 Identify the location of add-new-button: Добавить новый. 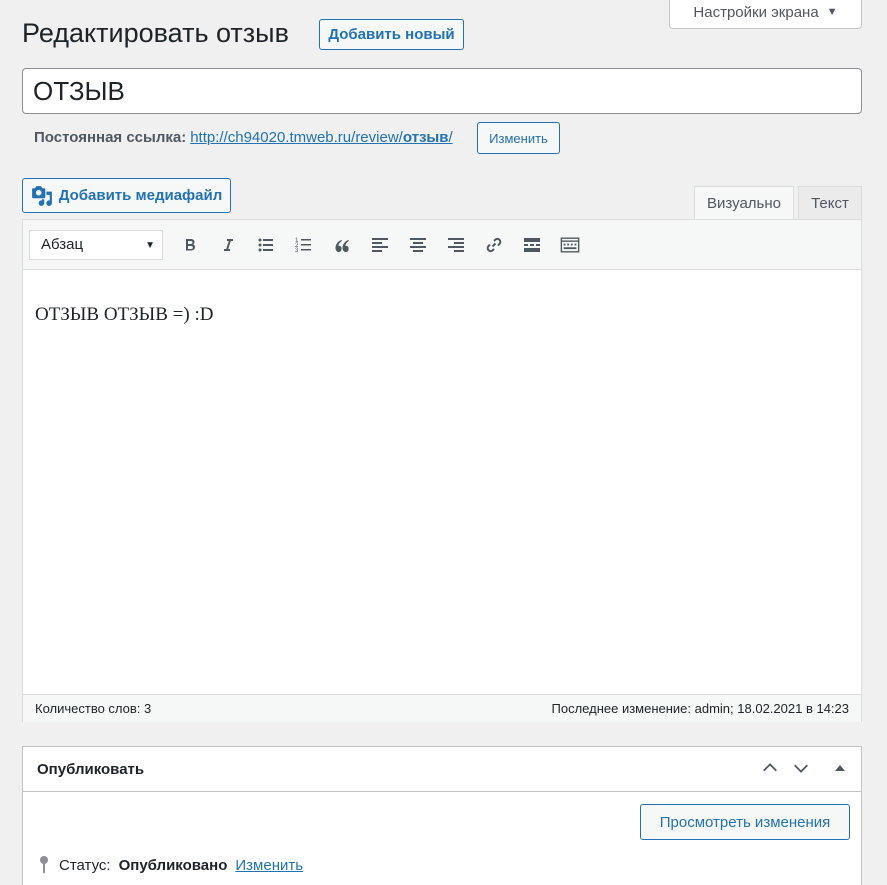
(391, 34).